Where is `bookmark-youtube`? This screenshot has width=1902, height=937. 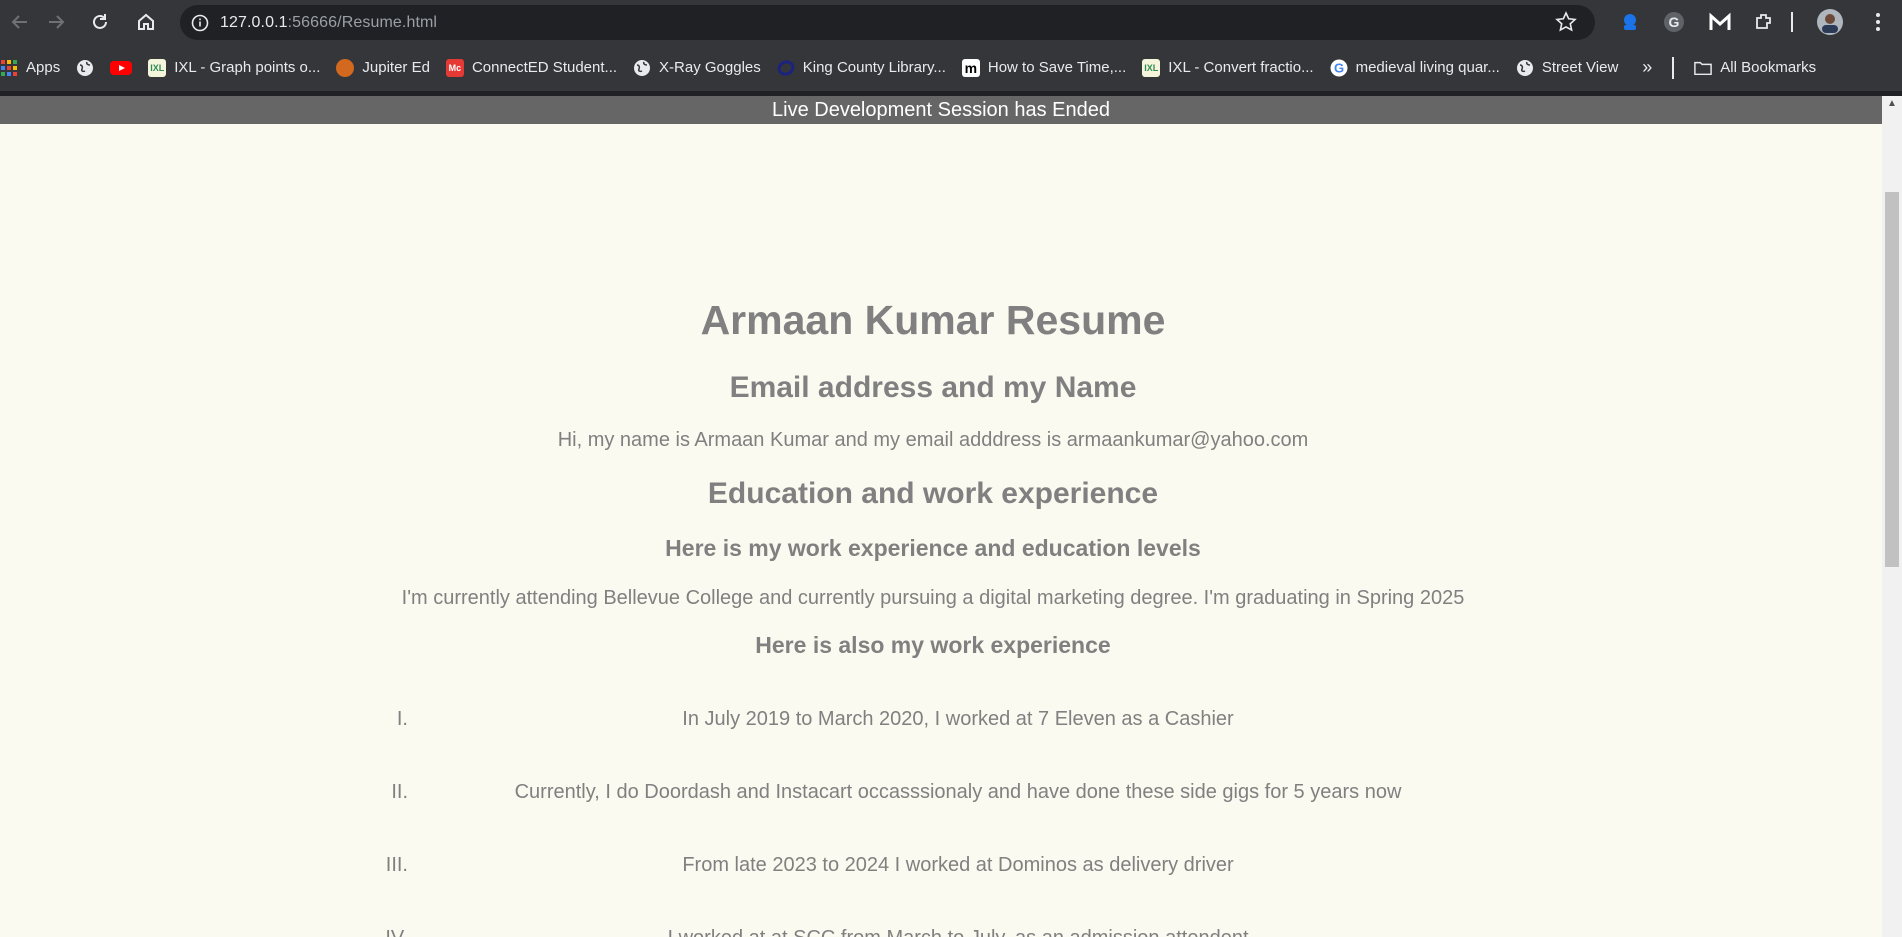 bookmark-youtube is located at coordinates (121, 68).